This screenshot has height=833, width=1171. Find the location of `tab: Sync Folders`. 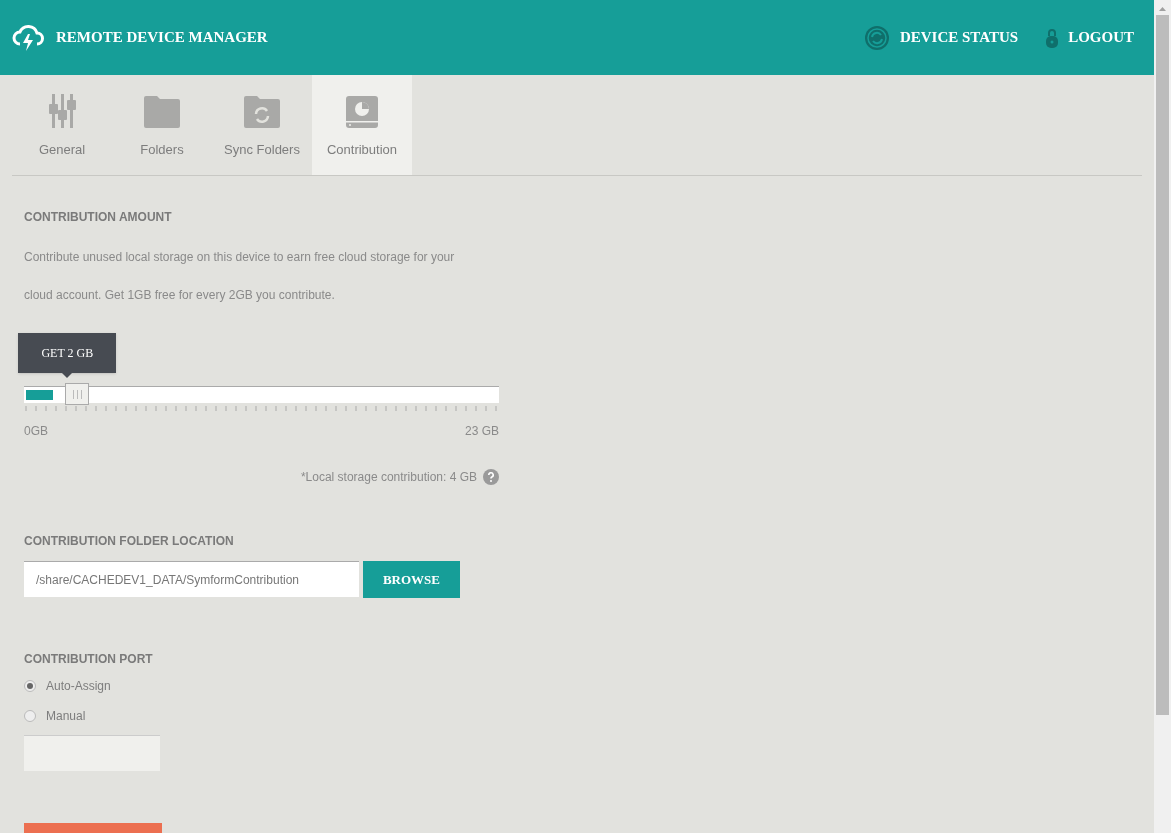

tab: Sync Folders is located at coordinates (262, 125).